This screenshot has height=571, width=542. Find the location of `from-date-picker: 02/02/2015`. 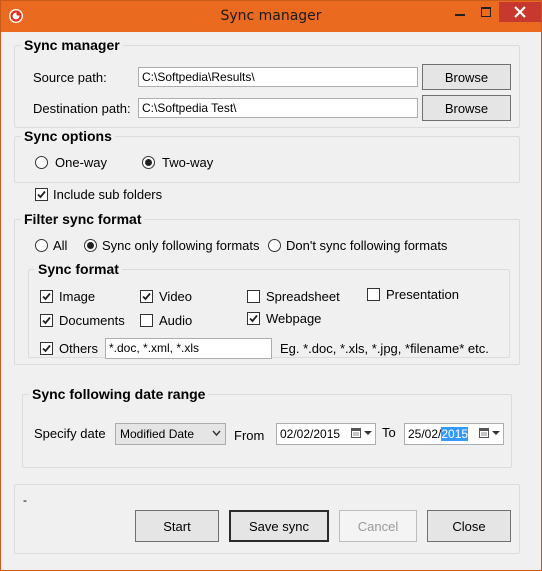

from-date-picker: 02/02/2015 is located at coordinates (326, 434).